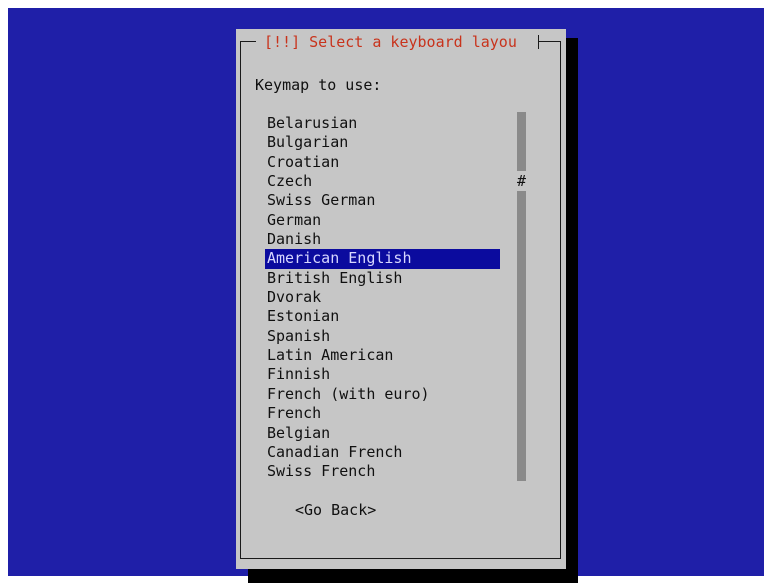  What do you see at coordinates (382, 452) in the screenshot?
I see `keymap-option: Canadian French` at bounding box center [382, 452].